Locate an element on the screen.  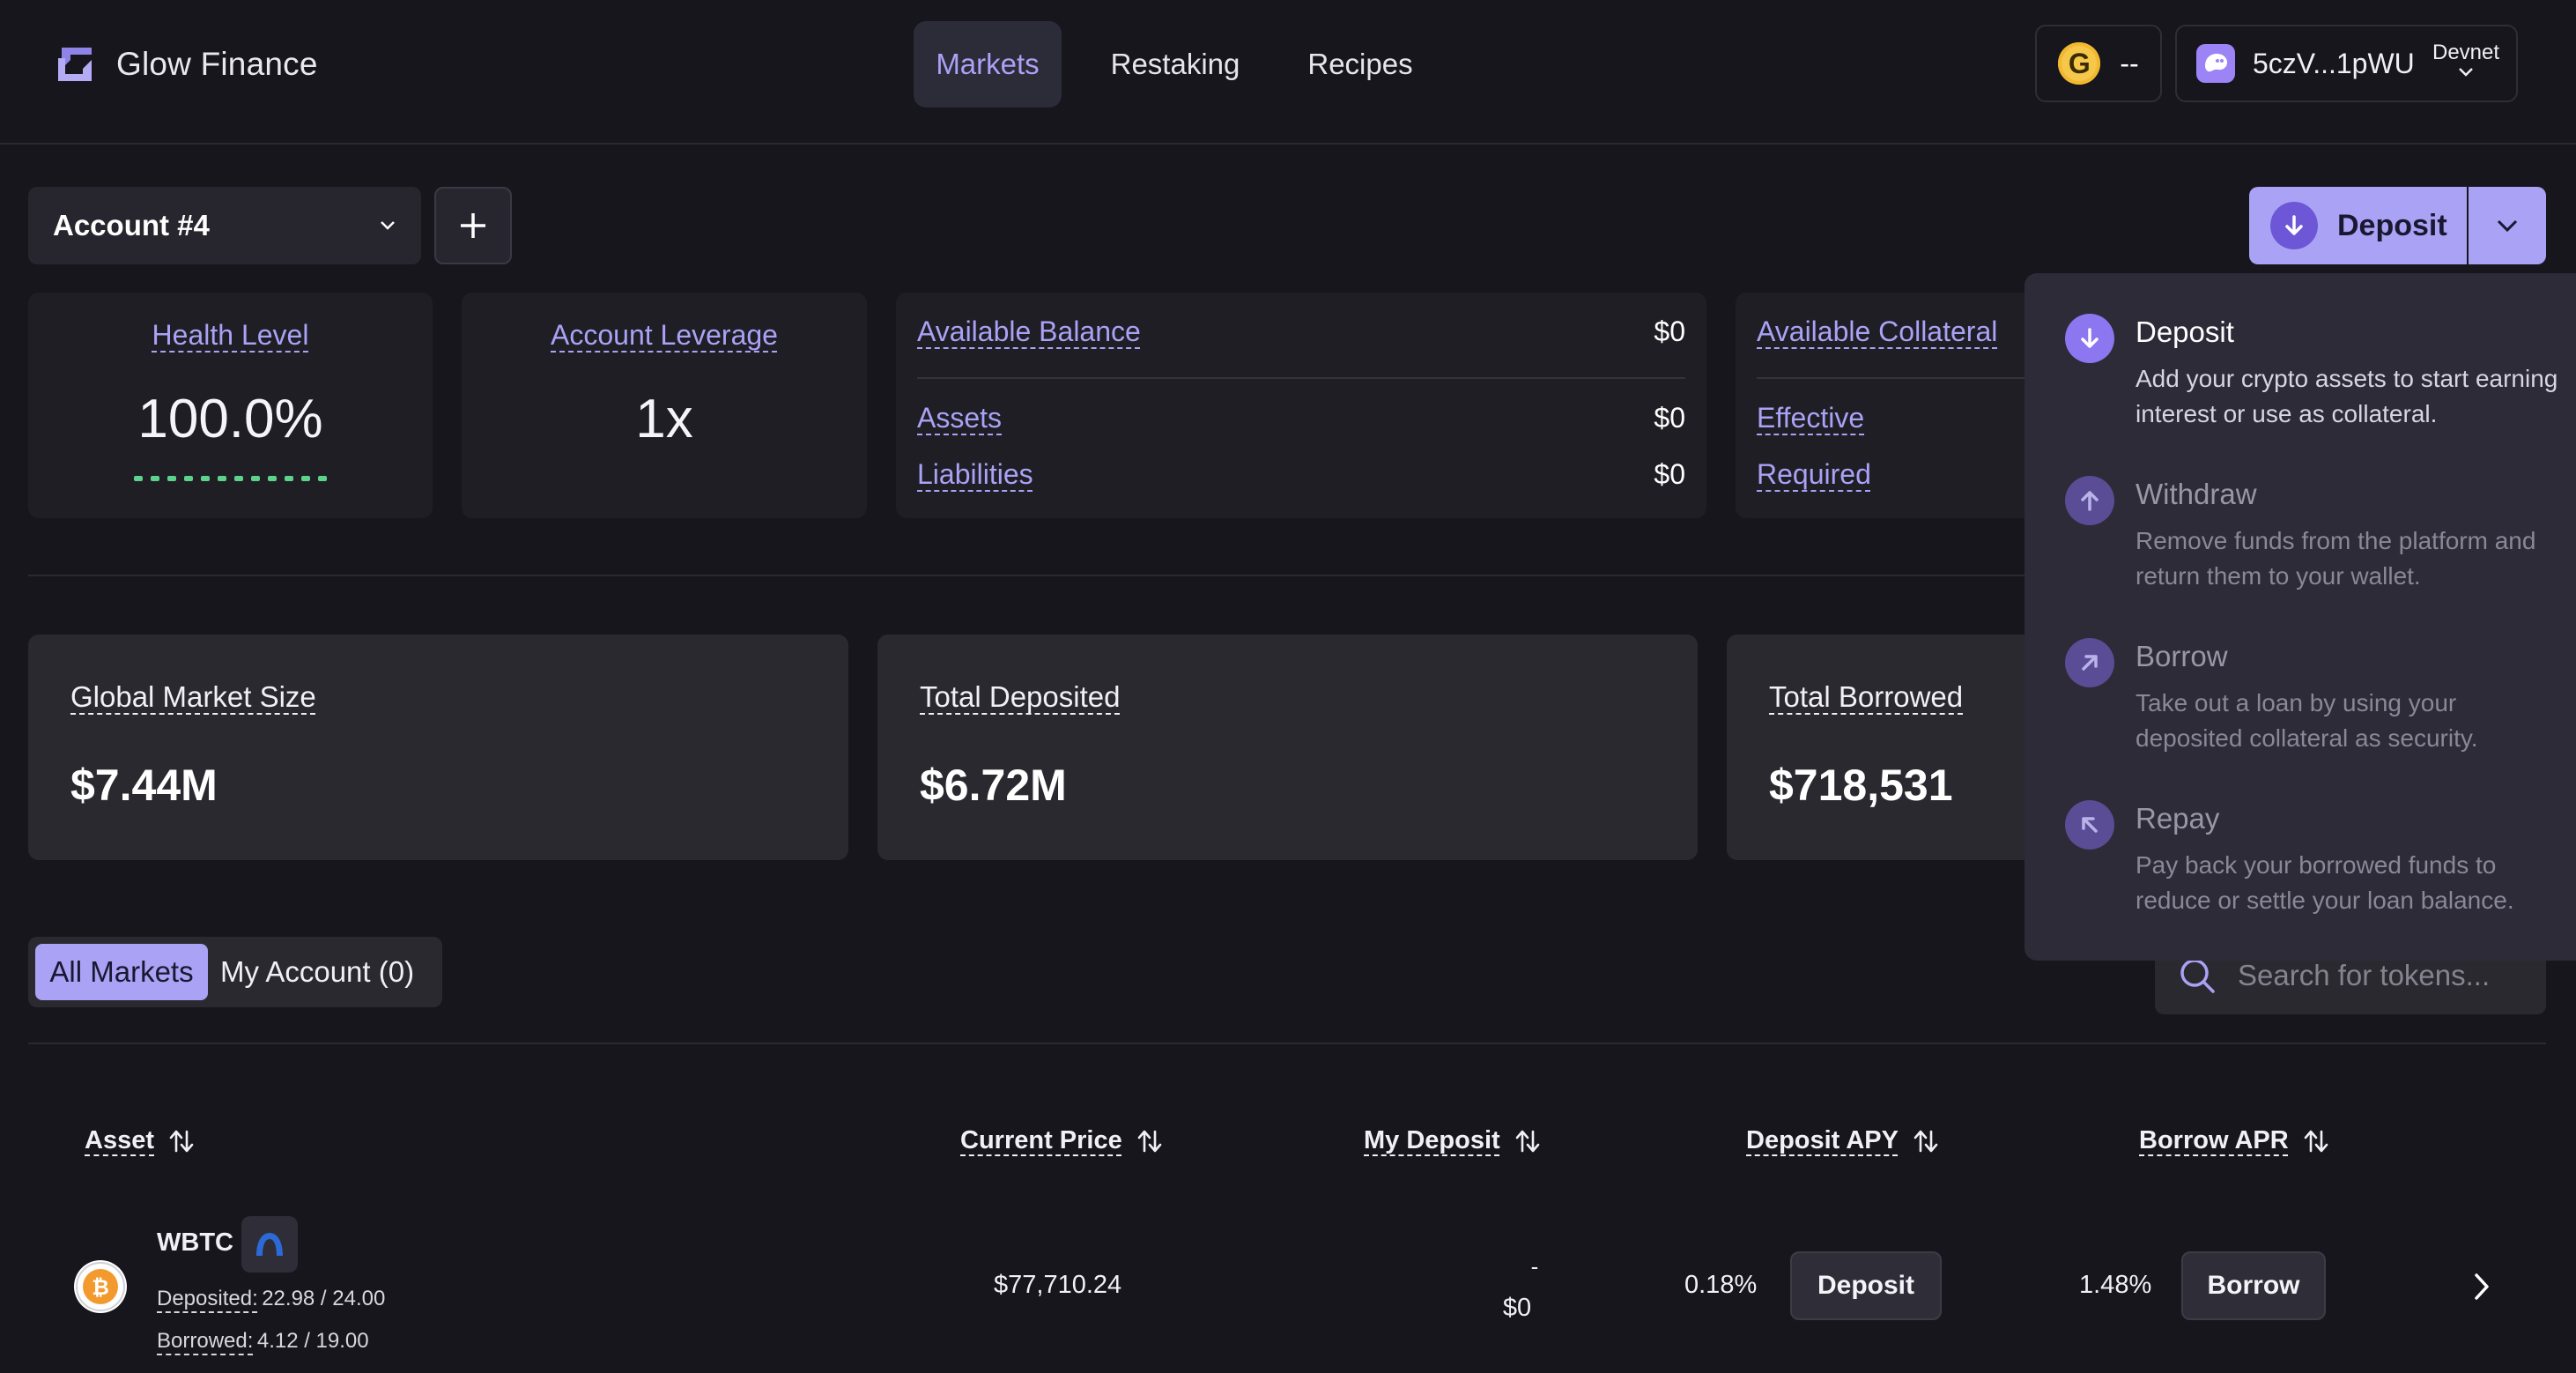
nav-tab-restaking: Restaking is located at coordinates (1175, 65).